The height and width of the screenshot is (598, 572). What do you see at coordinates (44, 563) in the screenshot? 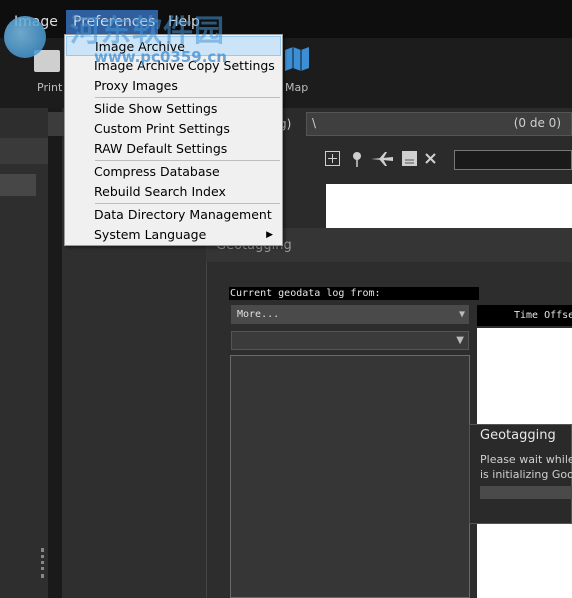
I see `resize-handle` at bounding box center [44, 563].